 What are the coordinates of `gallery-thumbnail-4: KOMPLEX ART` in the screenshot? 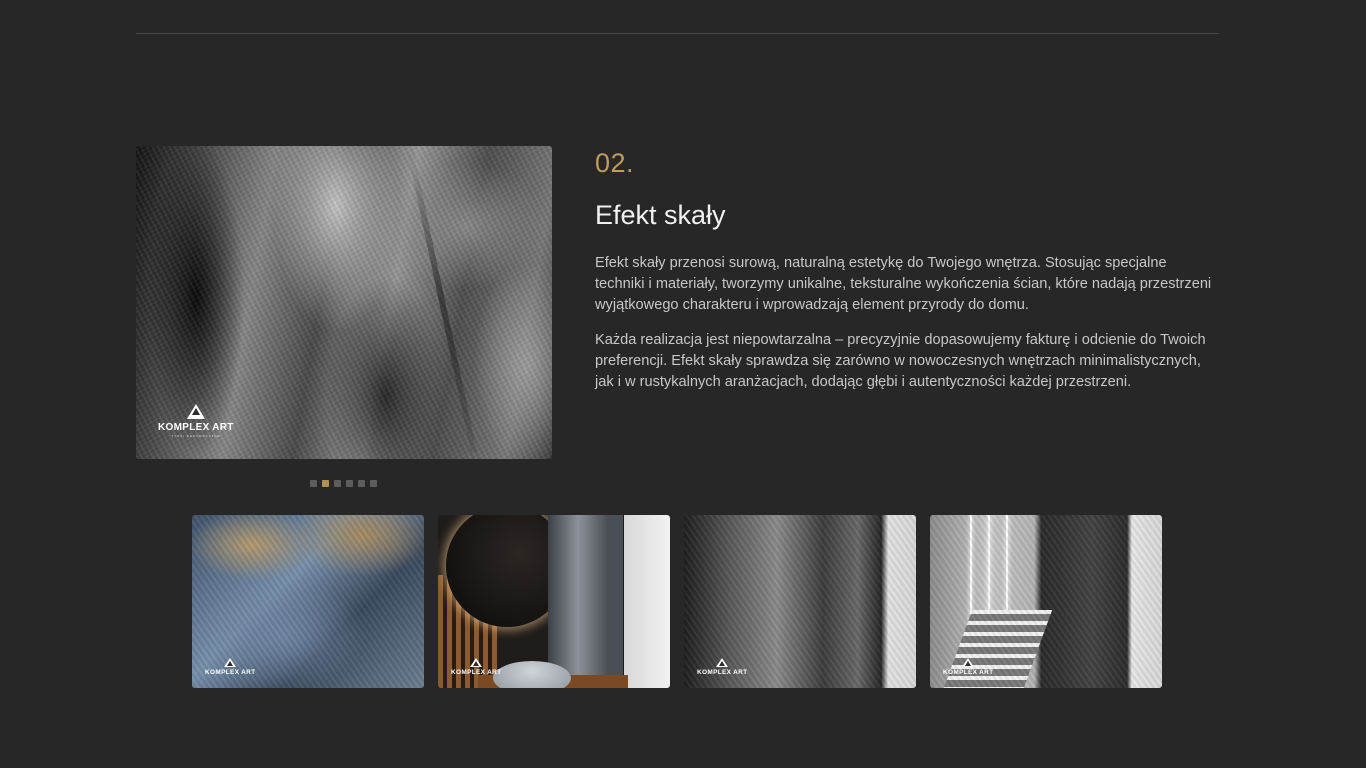 It's located at (1046, 601).